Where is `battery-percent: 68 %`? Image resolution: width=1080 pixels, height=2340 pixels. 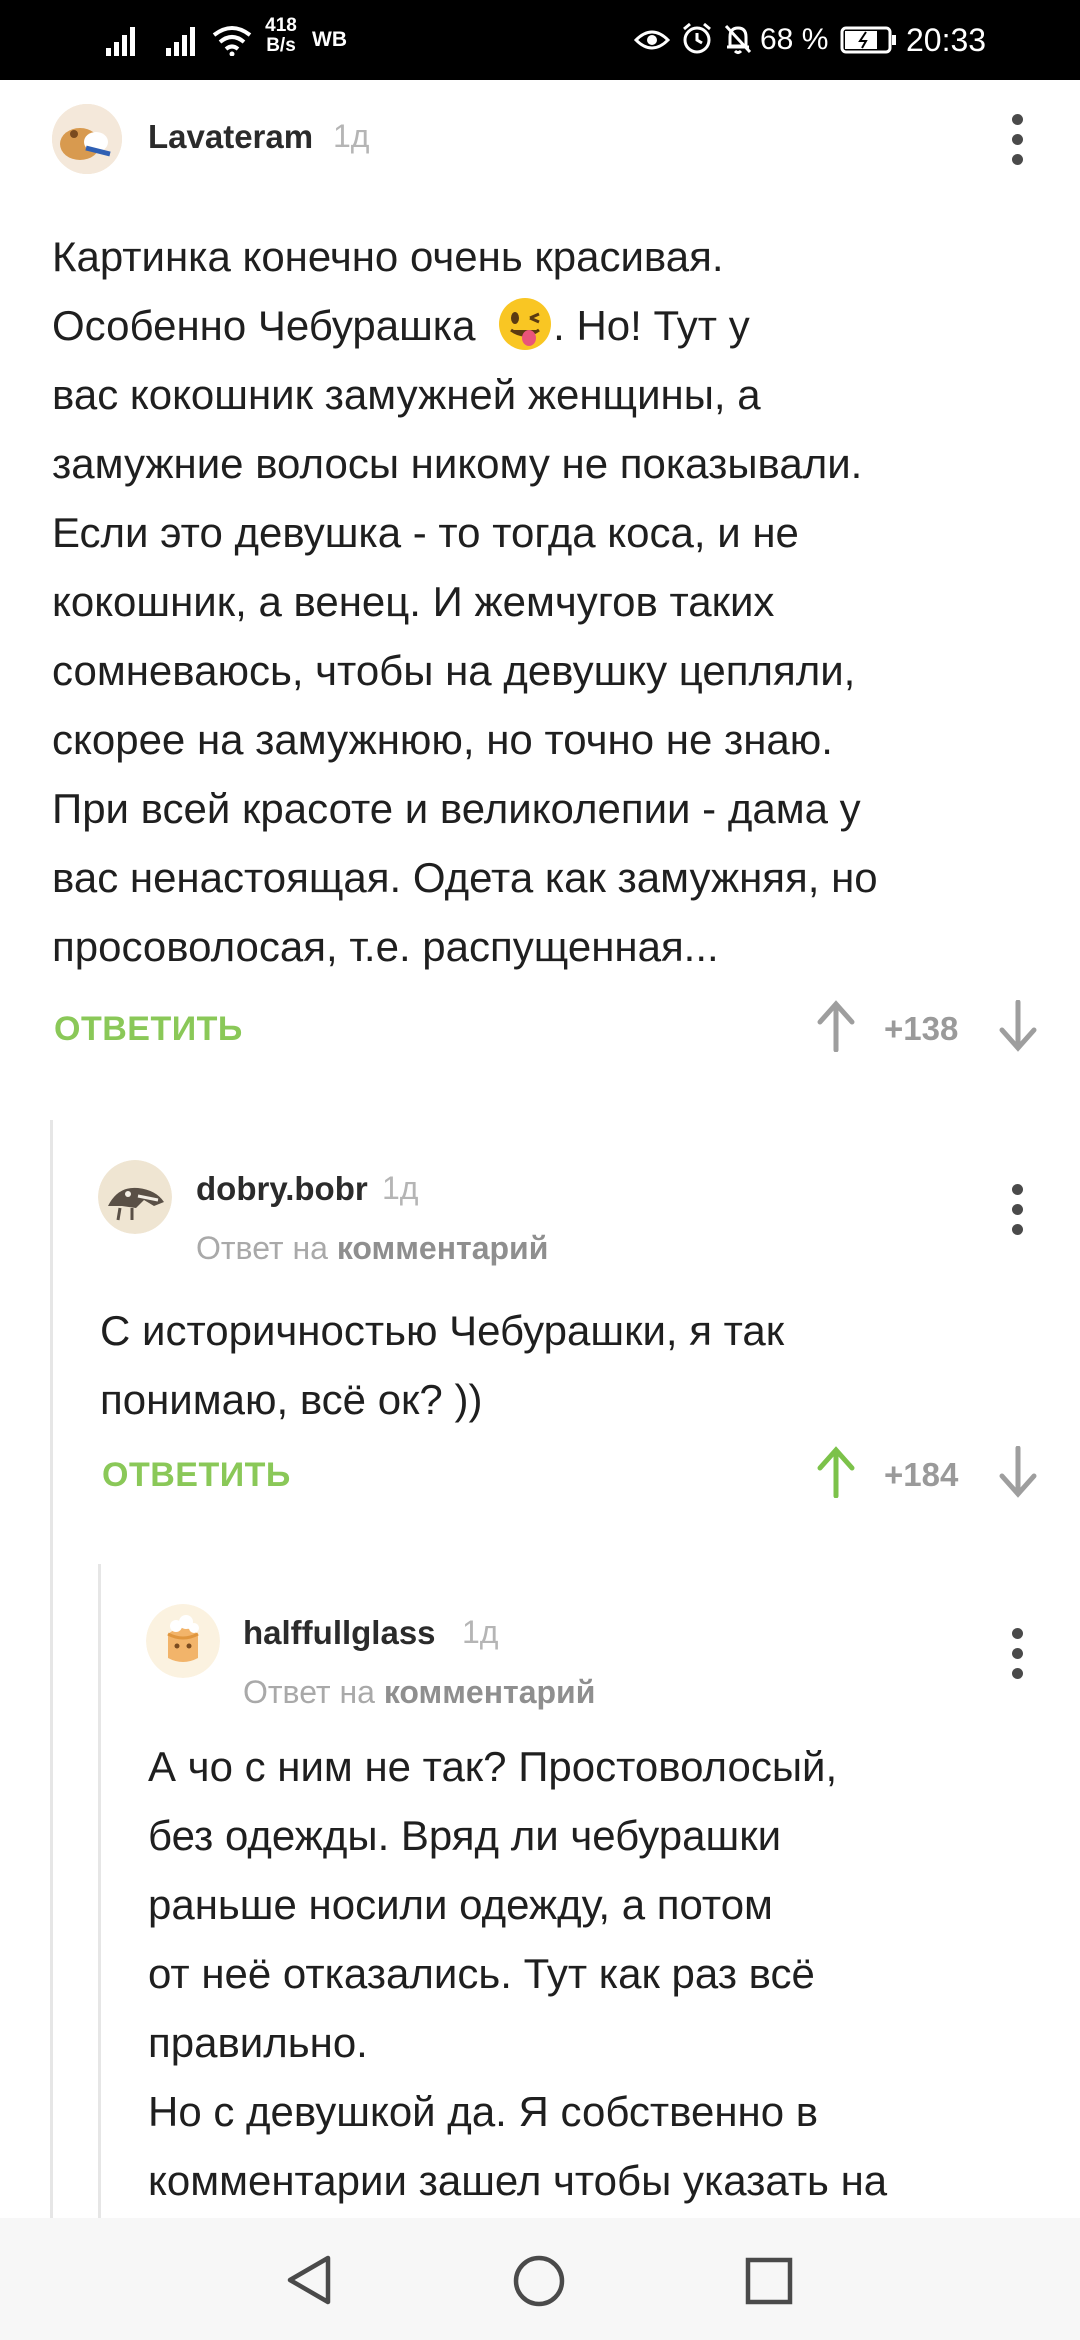
battery-percent: 68 % is located at coordinates (794, 39).